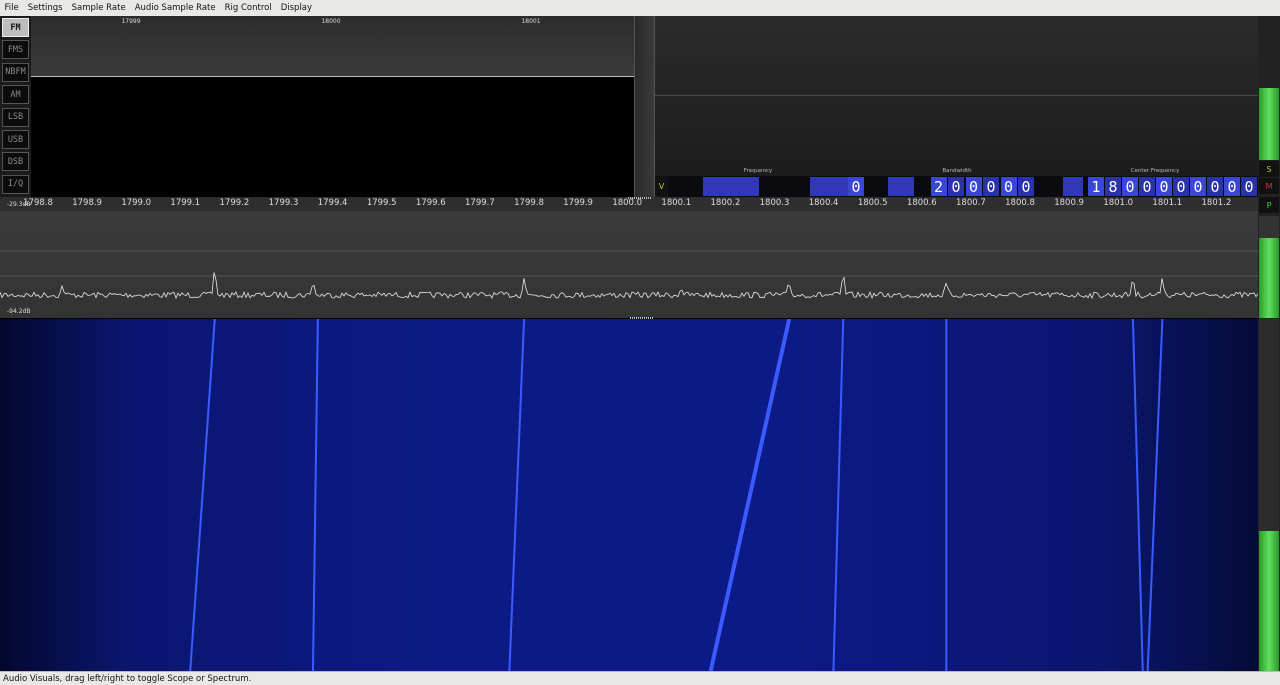 The height and width of the screenshot is (685, 1280). I want to click on spectrum-gain-fill, so click(1269, 278).